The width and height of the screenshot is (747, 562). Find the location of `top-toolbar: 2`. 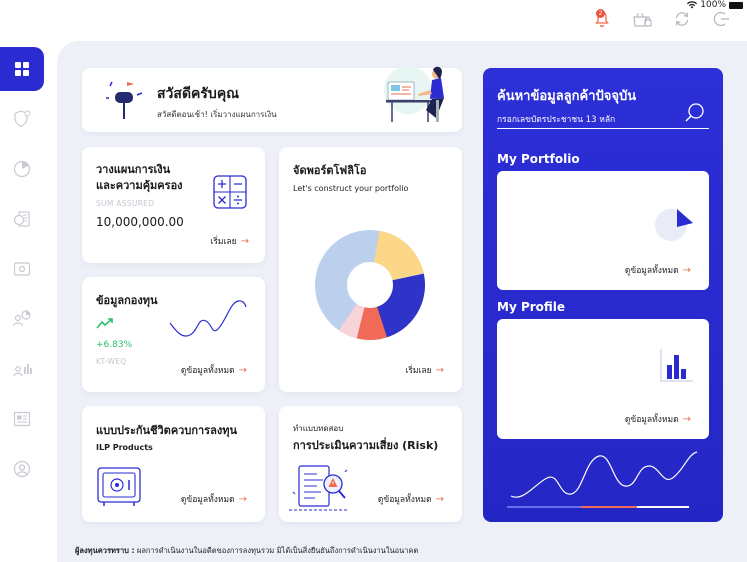

top-toolbar: 2 is located at coordinates (662, 19).